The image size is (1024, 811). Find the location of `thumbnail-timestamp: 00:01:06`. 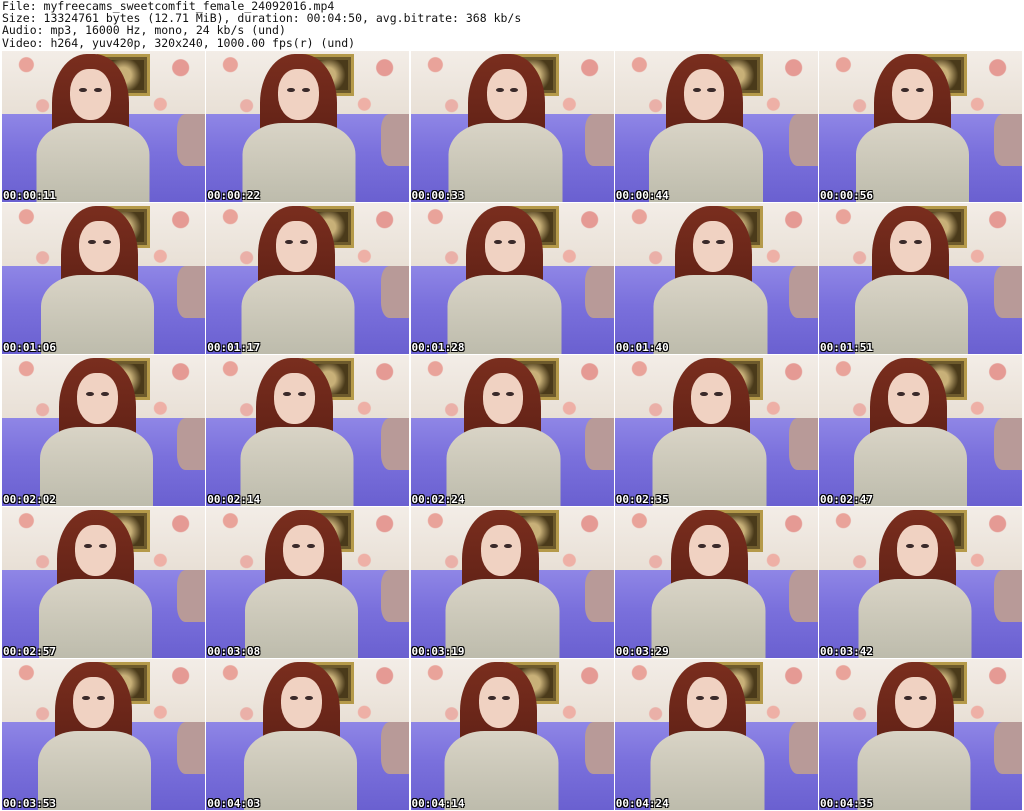

thumbnail-timestamp: 00:01:06 is located at coordinates (29, 347).